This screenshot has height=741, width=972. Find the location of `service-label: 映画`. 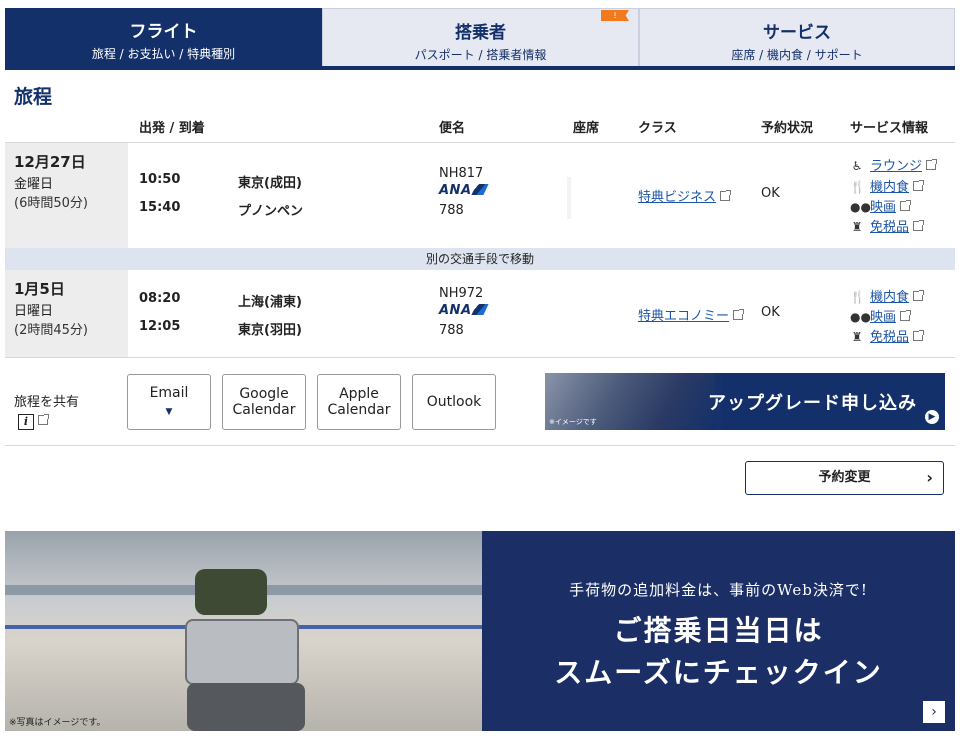

service-label: 映画 is located at coordinates (883, 207).